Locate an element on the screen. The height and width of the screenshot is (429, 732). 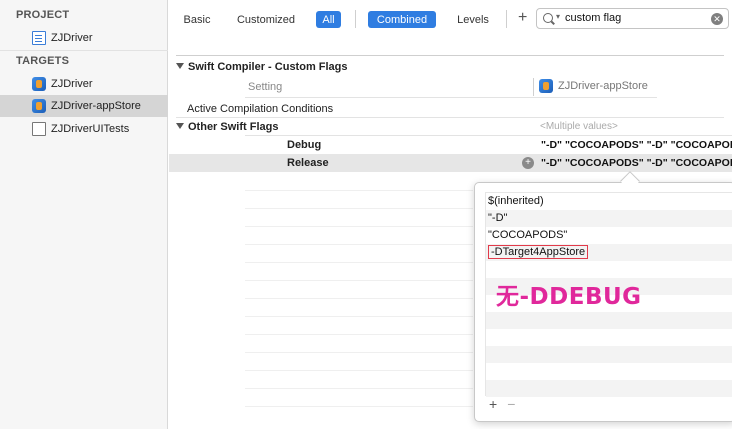
sidebar-divider is located at coordinates (84, 50).